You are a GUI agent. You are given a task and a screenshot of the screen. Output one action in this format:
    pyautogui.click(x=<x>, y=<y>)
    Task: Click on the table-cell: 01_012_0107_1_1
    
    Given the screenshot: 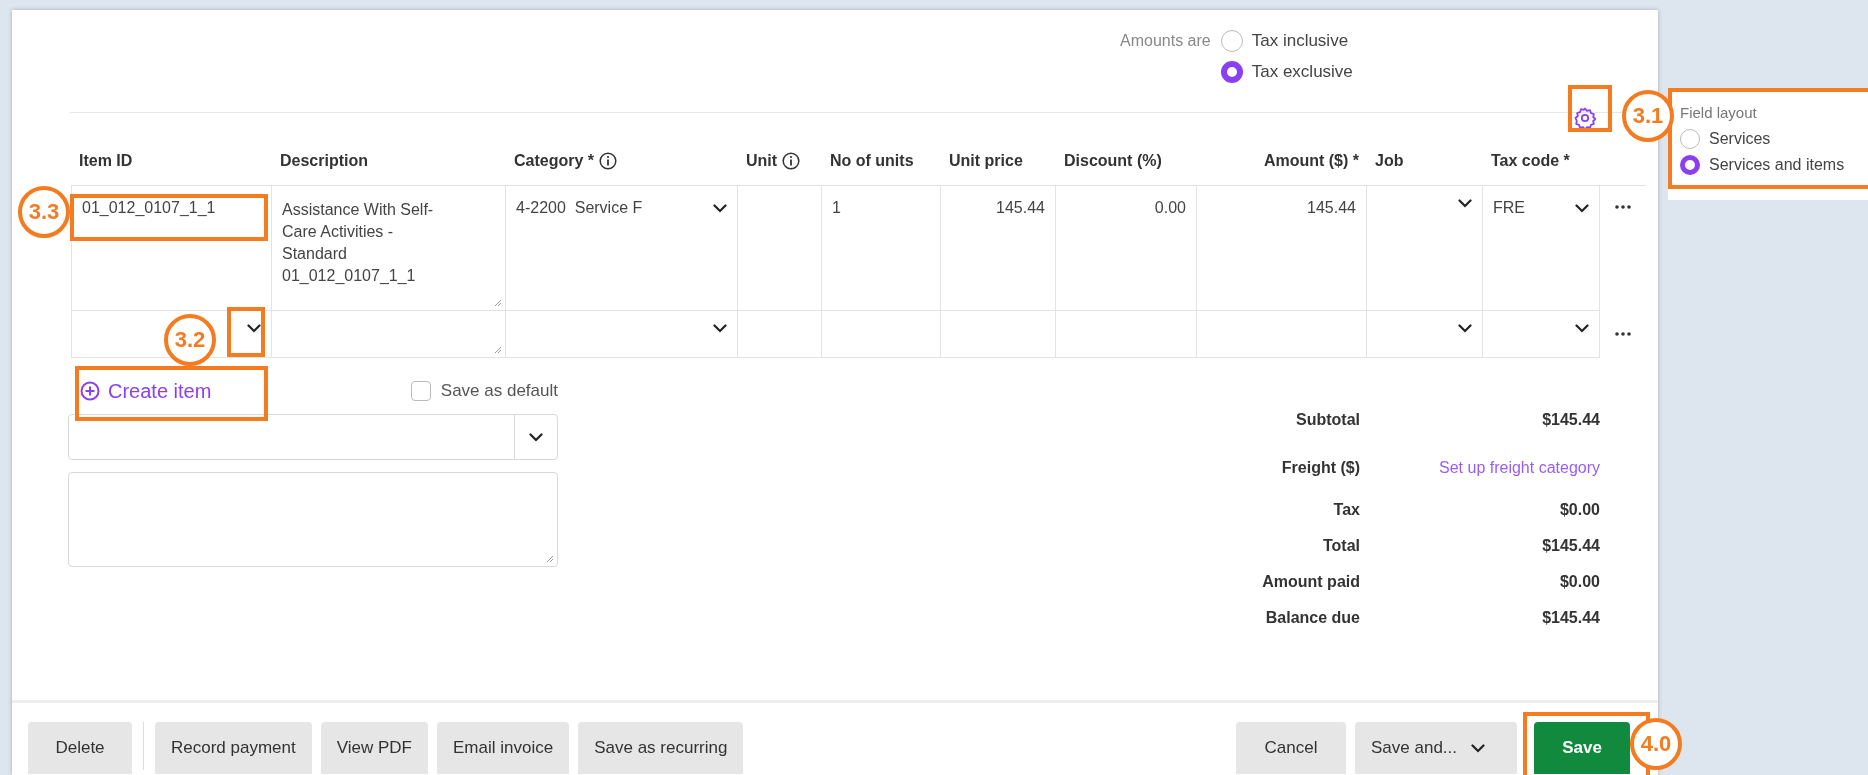 What is the action you would take?
    pyautogui.click(x=171, y=248)
    